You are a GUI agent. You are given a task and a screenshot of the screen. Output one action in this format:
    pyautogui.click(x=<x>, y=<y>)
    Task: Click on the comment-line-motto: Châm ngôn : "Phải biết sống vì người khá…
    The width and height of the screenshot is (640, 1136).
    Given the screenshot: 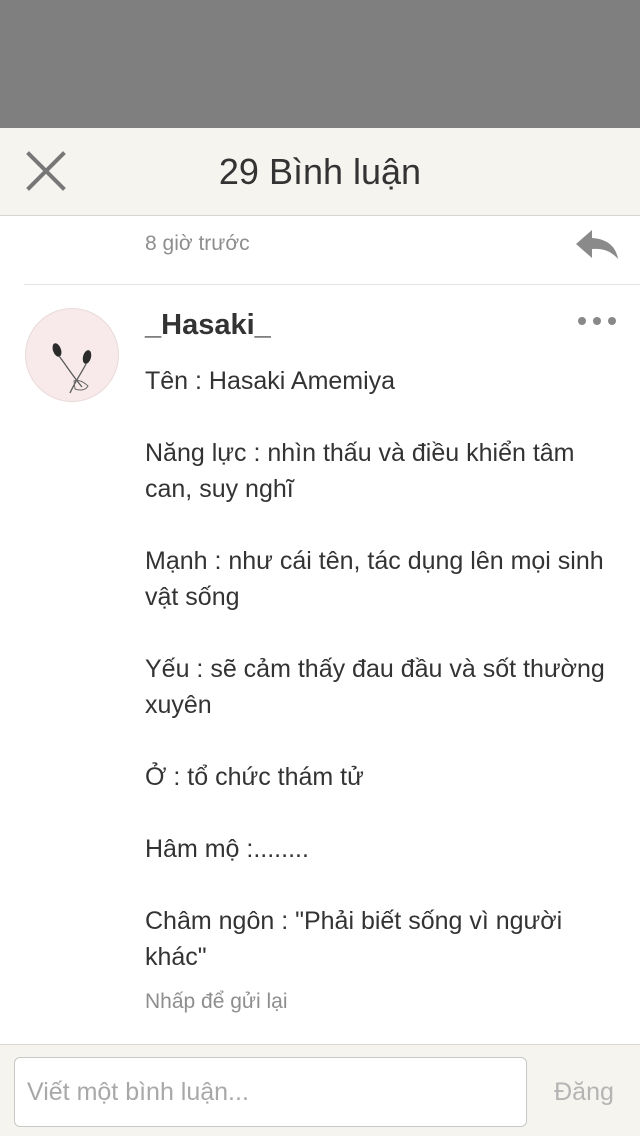 What is the action you would take?
    pyautogui.click(x=354, y=939)
    